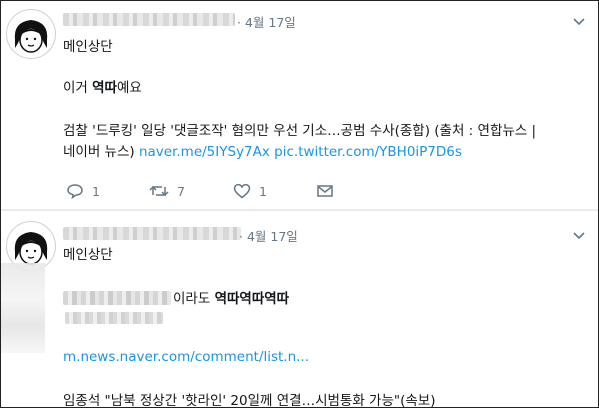 This screenshot has width=599, height=408. I want to click on avatar-icon, so click(31, 36).